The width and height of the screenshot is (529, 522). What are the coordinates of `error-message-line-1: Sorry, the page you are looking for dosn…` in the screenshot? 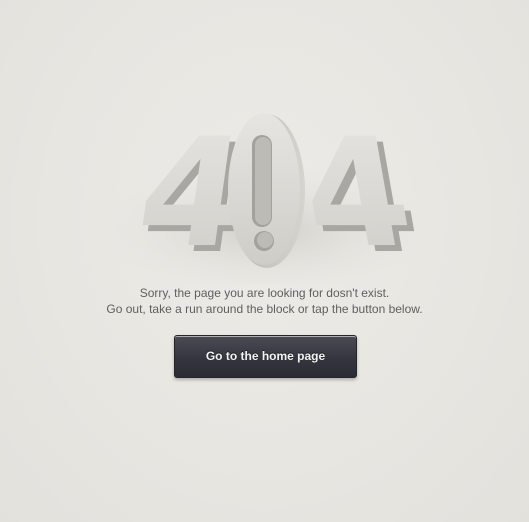 It's located at (264, 293).